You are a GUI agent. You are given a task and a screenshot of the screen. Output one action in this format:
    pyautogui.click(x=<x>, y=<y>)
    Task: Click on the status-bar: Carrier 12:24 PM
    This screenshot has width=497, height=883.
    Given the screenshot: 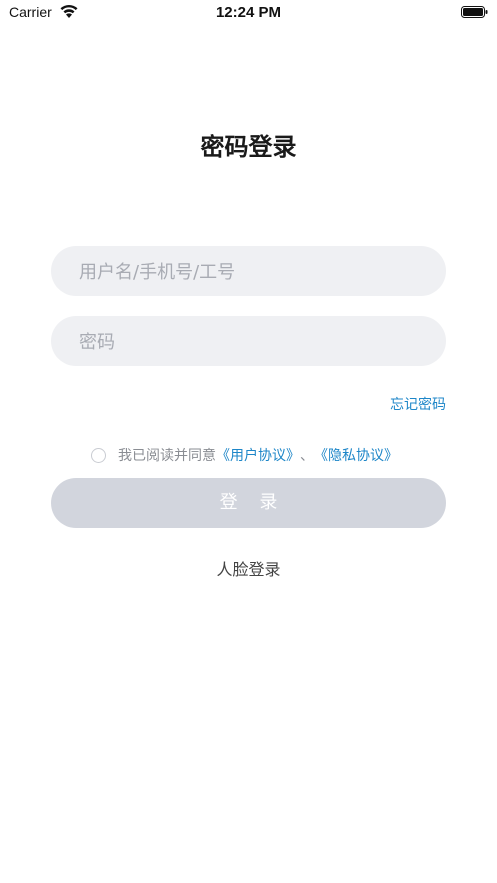 What is the action you would take?
    pyautogui.click(x=248, y=13)
    